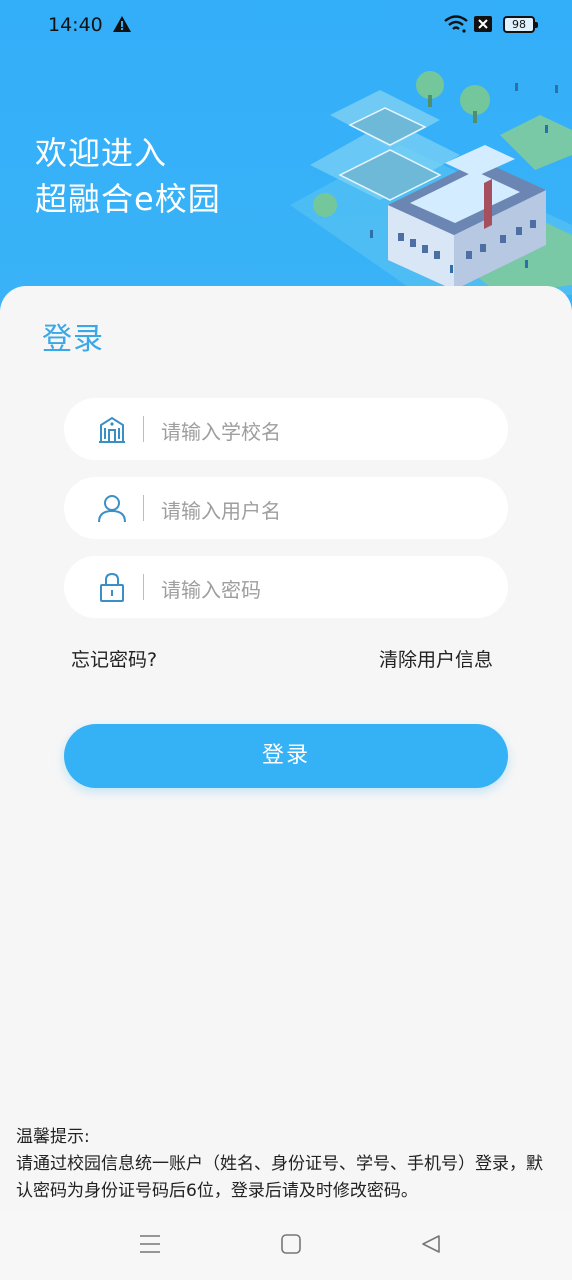  I want to click on username-input: 请输入用户名, so click(286, 508).